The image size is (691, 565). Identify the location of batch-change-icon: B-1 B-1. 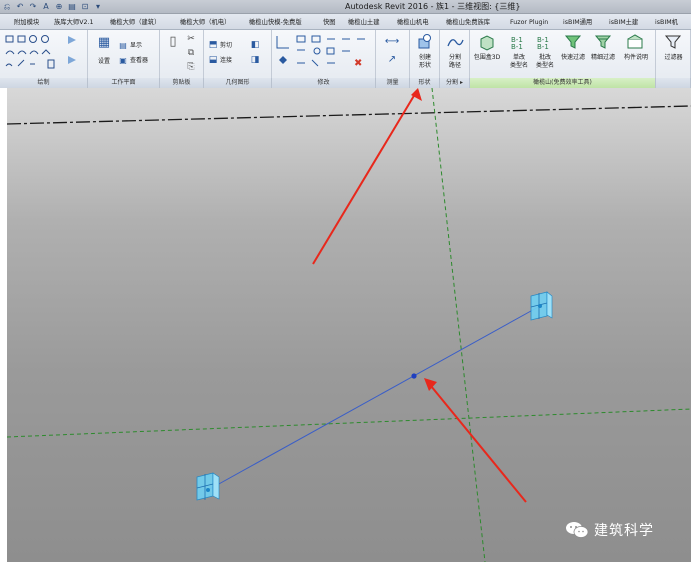
(545, 42).